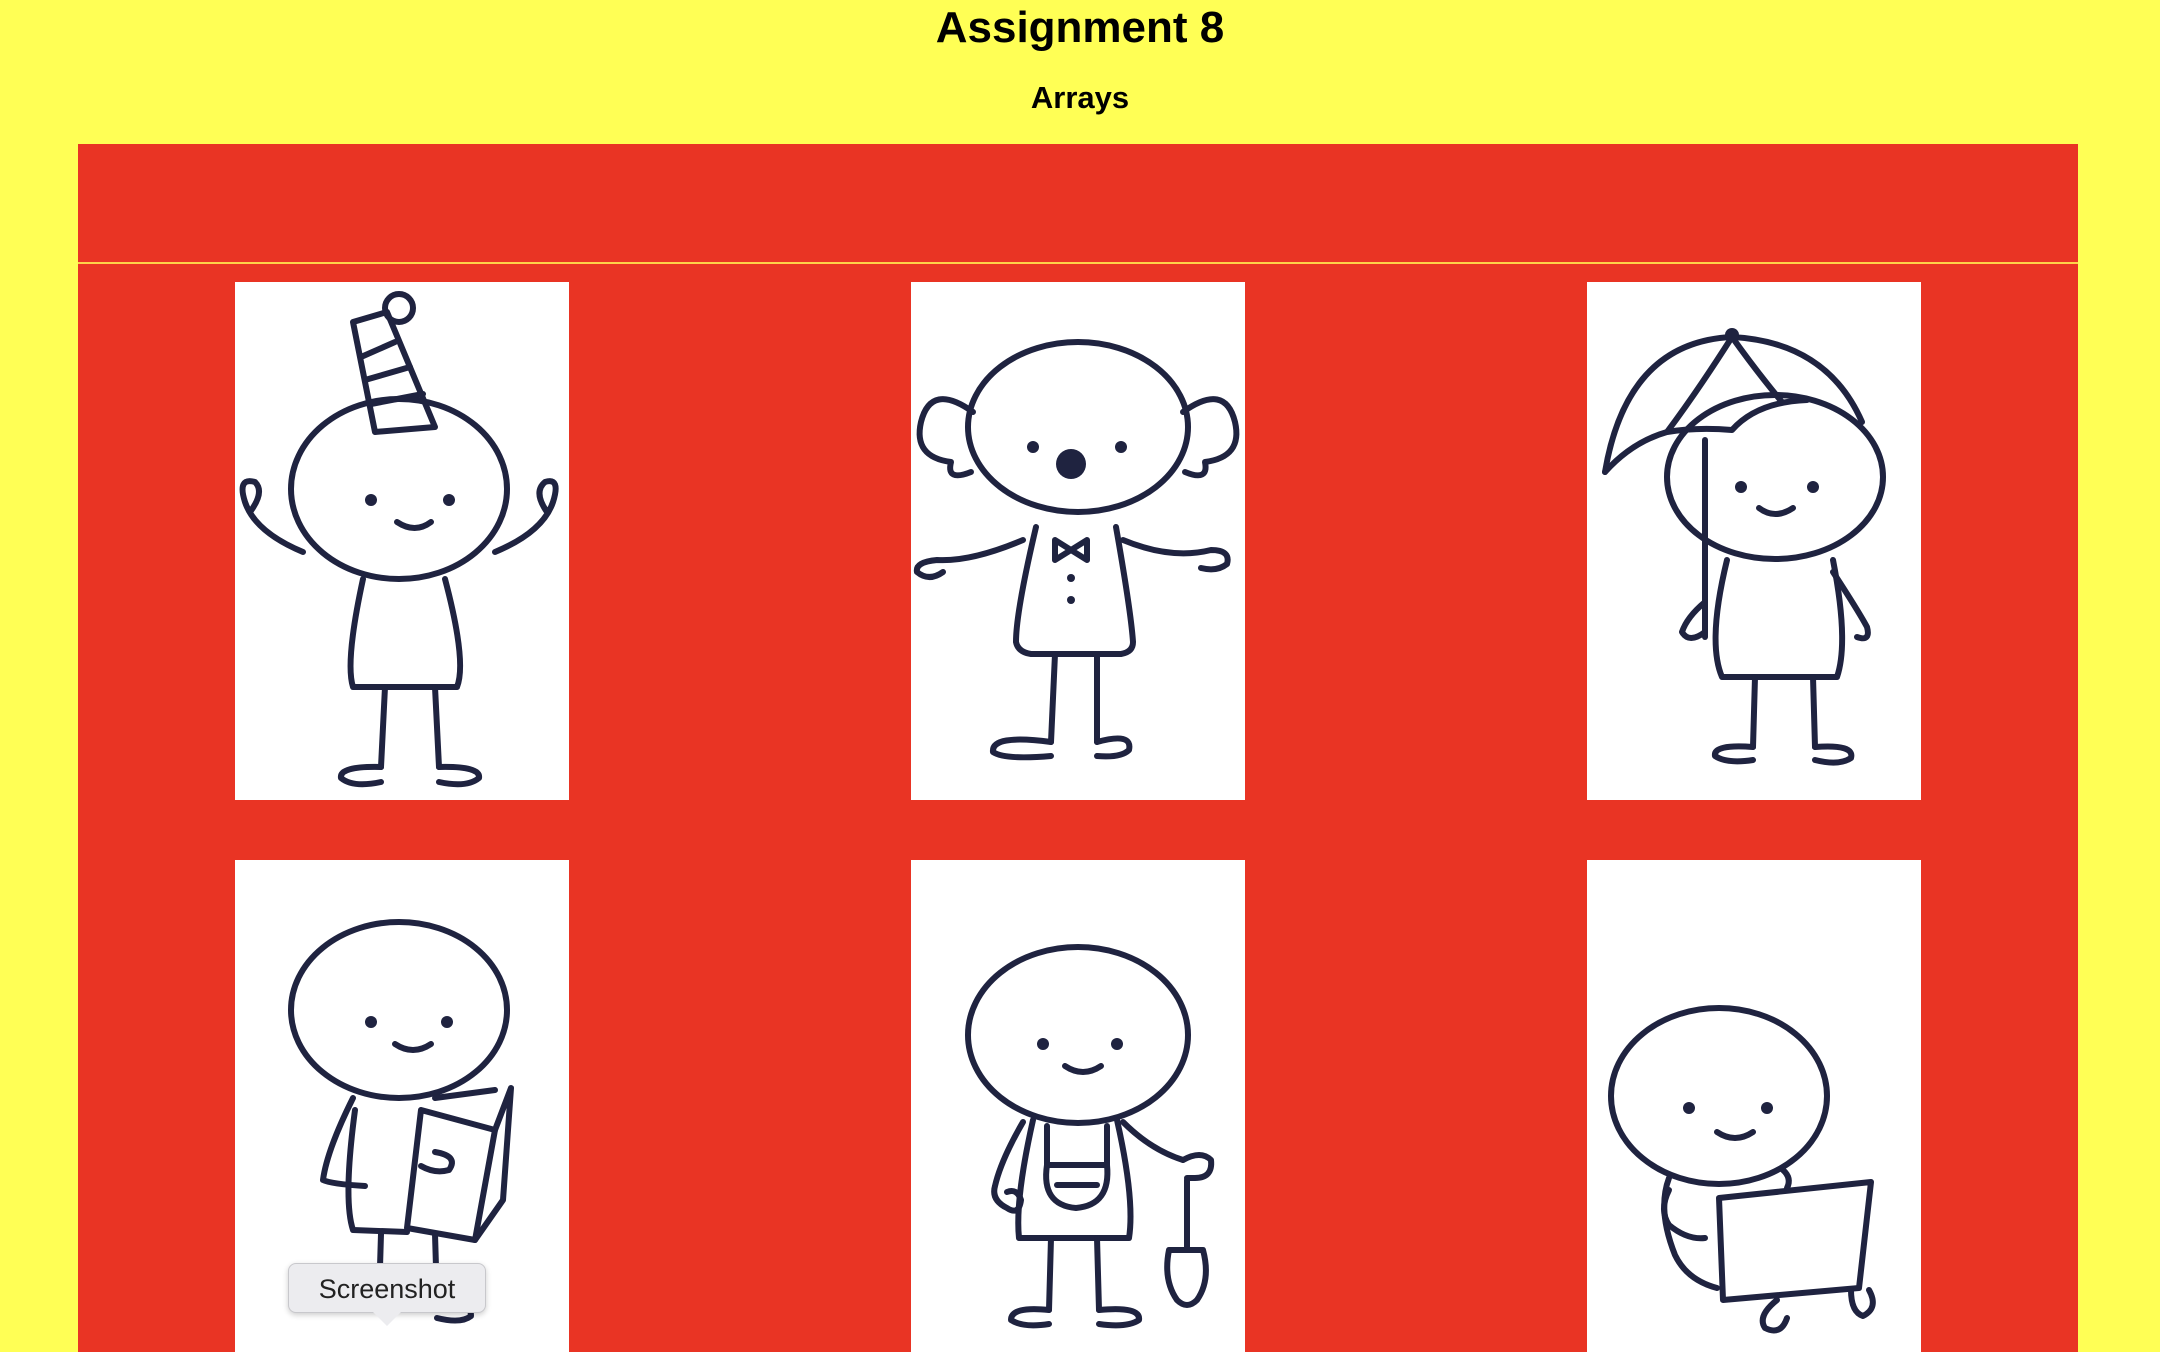 Image resolution: width=2160 pixels, height=1352 pixels. I want to click on clown-figure-image, so click(1078, 541).